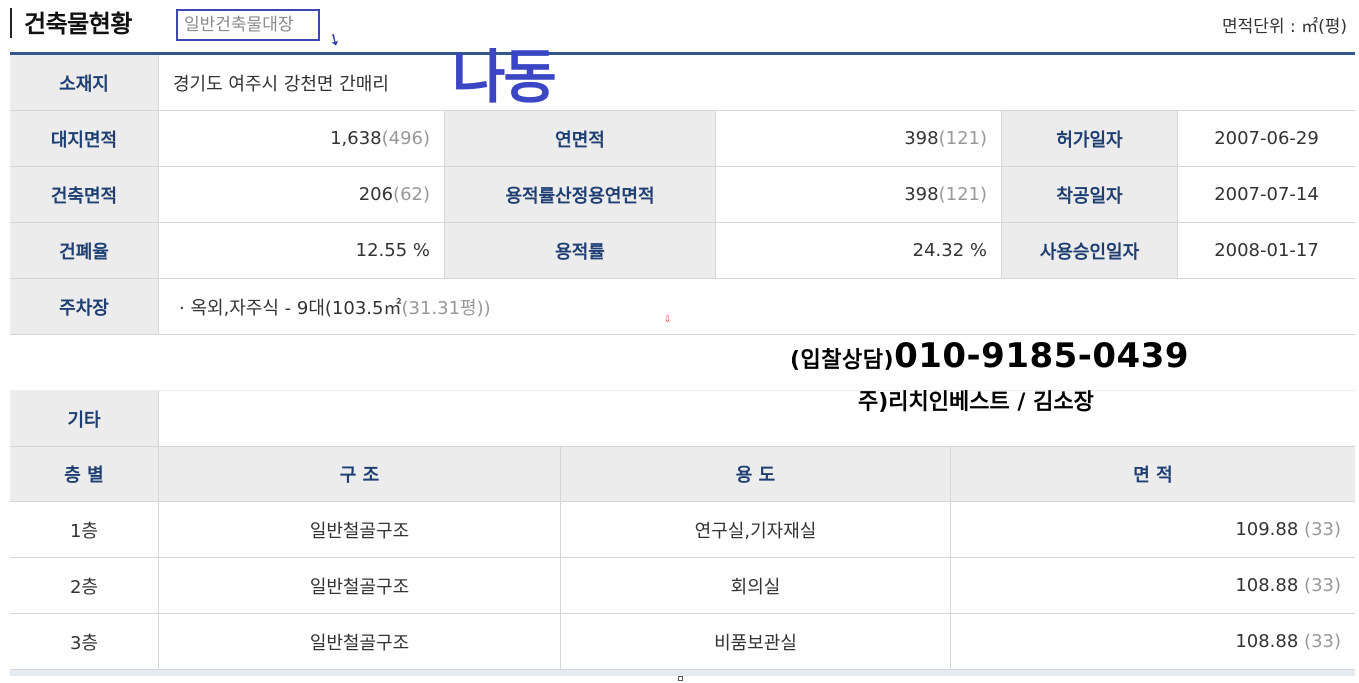  What do you see at coordinates (11, 23) in the screenshot?
I see `title-accent-bar` at bounding box center [11, 23].